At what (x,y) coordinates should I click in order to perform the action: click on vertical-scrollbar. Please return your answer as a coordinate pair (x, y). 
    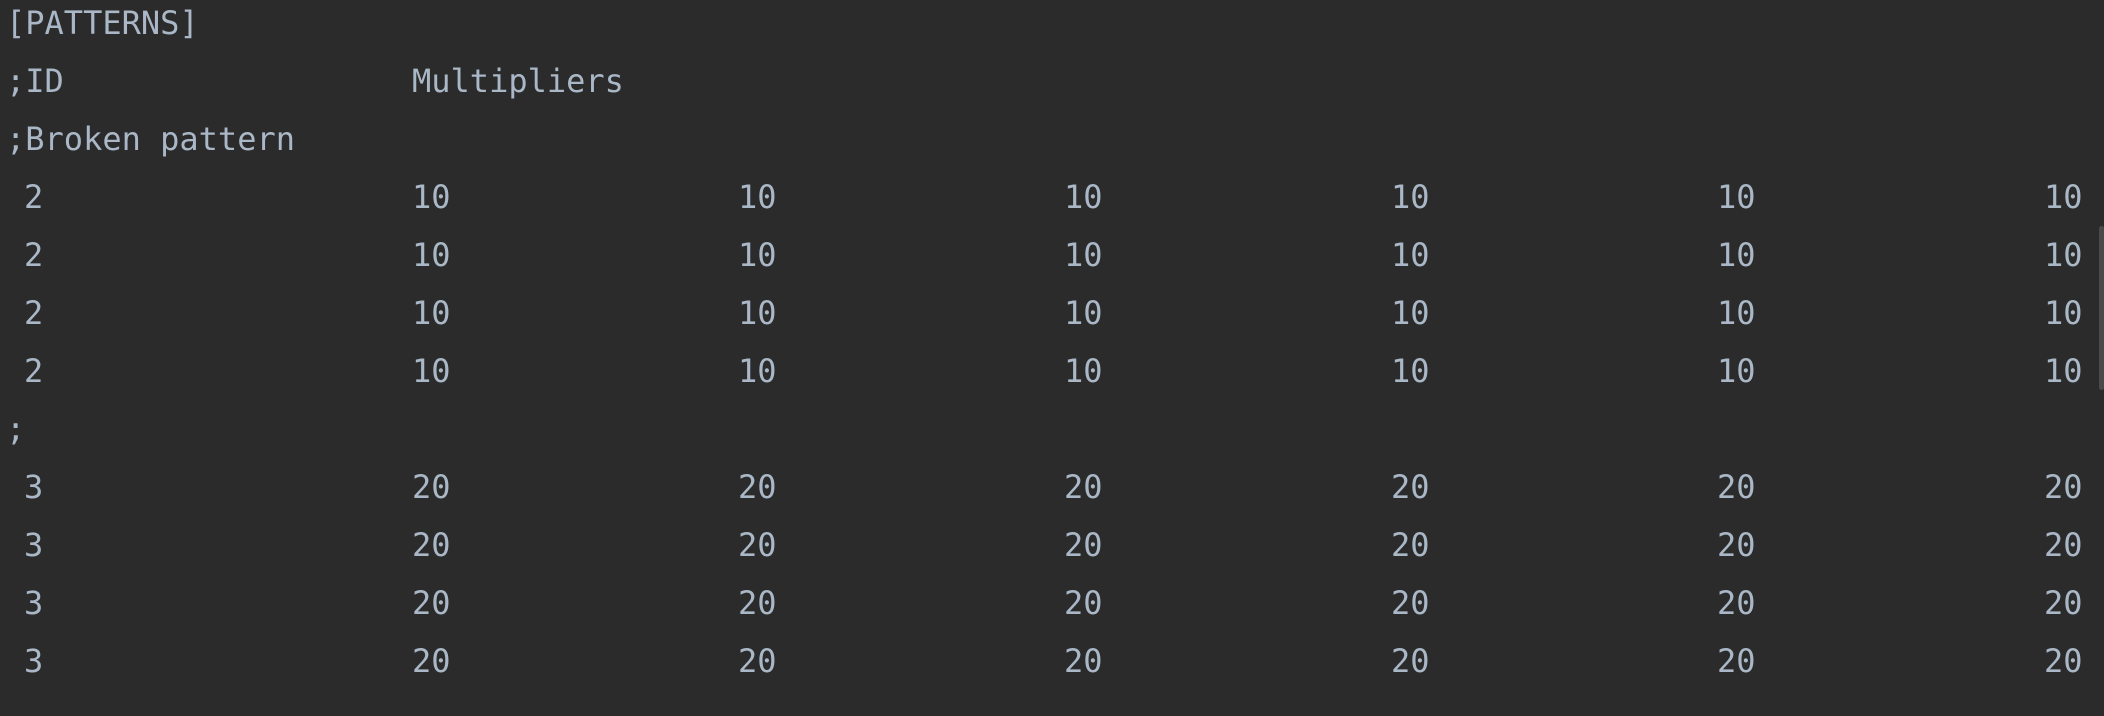
    Looking at the image, I should click on (2101, 308).